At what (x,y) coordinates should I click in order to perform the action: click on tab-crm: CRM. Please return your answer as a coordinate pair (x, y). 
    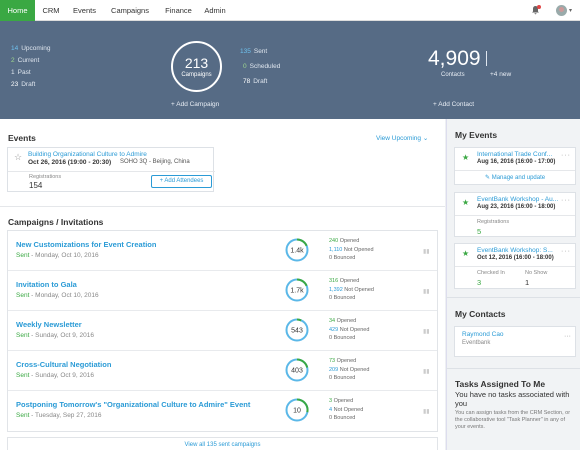
    Looking at the image, I should click on (51, 10).